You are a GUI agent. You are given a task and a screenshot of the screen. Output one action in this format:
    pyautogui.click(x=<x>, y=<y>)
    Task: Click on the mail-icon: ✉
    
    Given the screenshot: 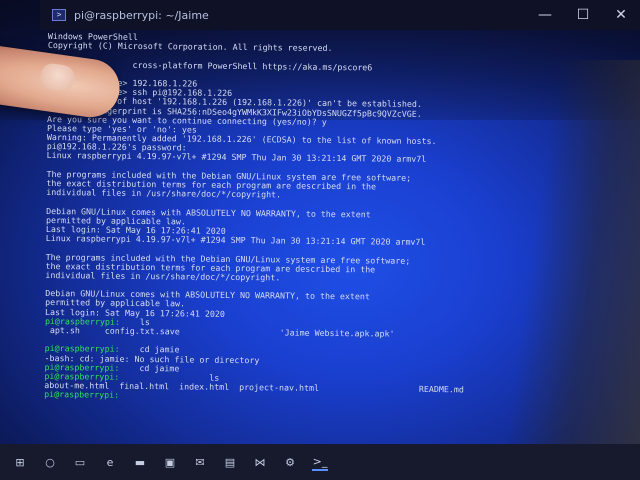 What is the action you would take?
    pyautogui.click(x=200, y=462)
    